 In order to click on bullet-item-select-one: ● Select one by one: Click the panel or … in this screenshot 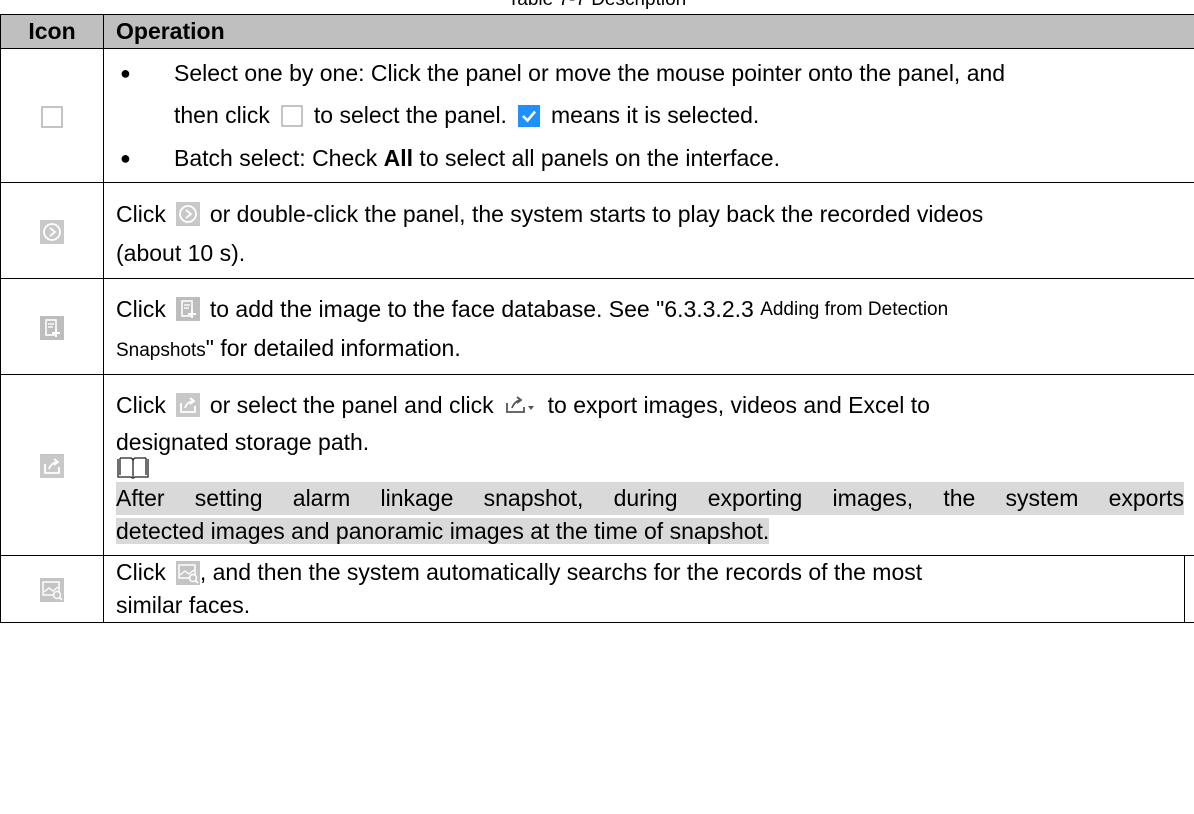, I will do `click(652, 73)`.